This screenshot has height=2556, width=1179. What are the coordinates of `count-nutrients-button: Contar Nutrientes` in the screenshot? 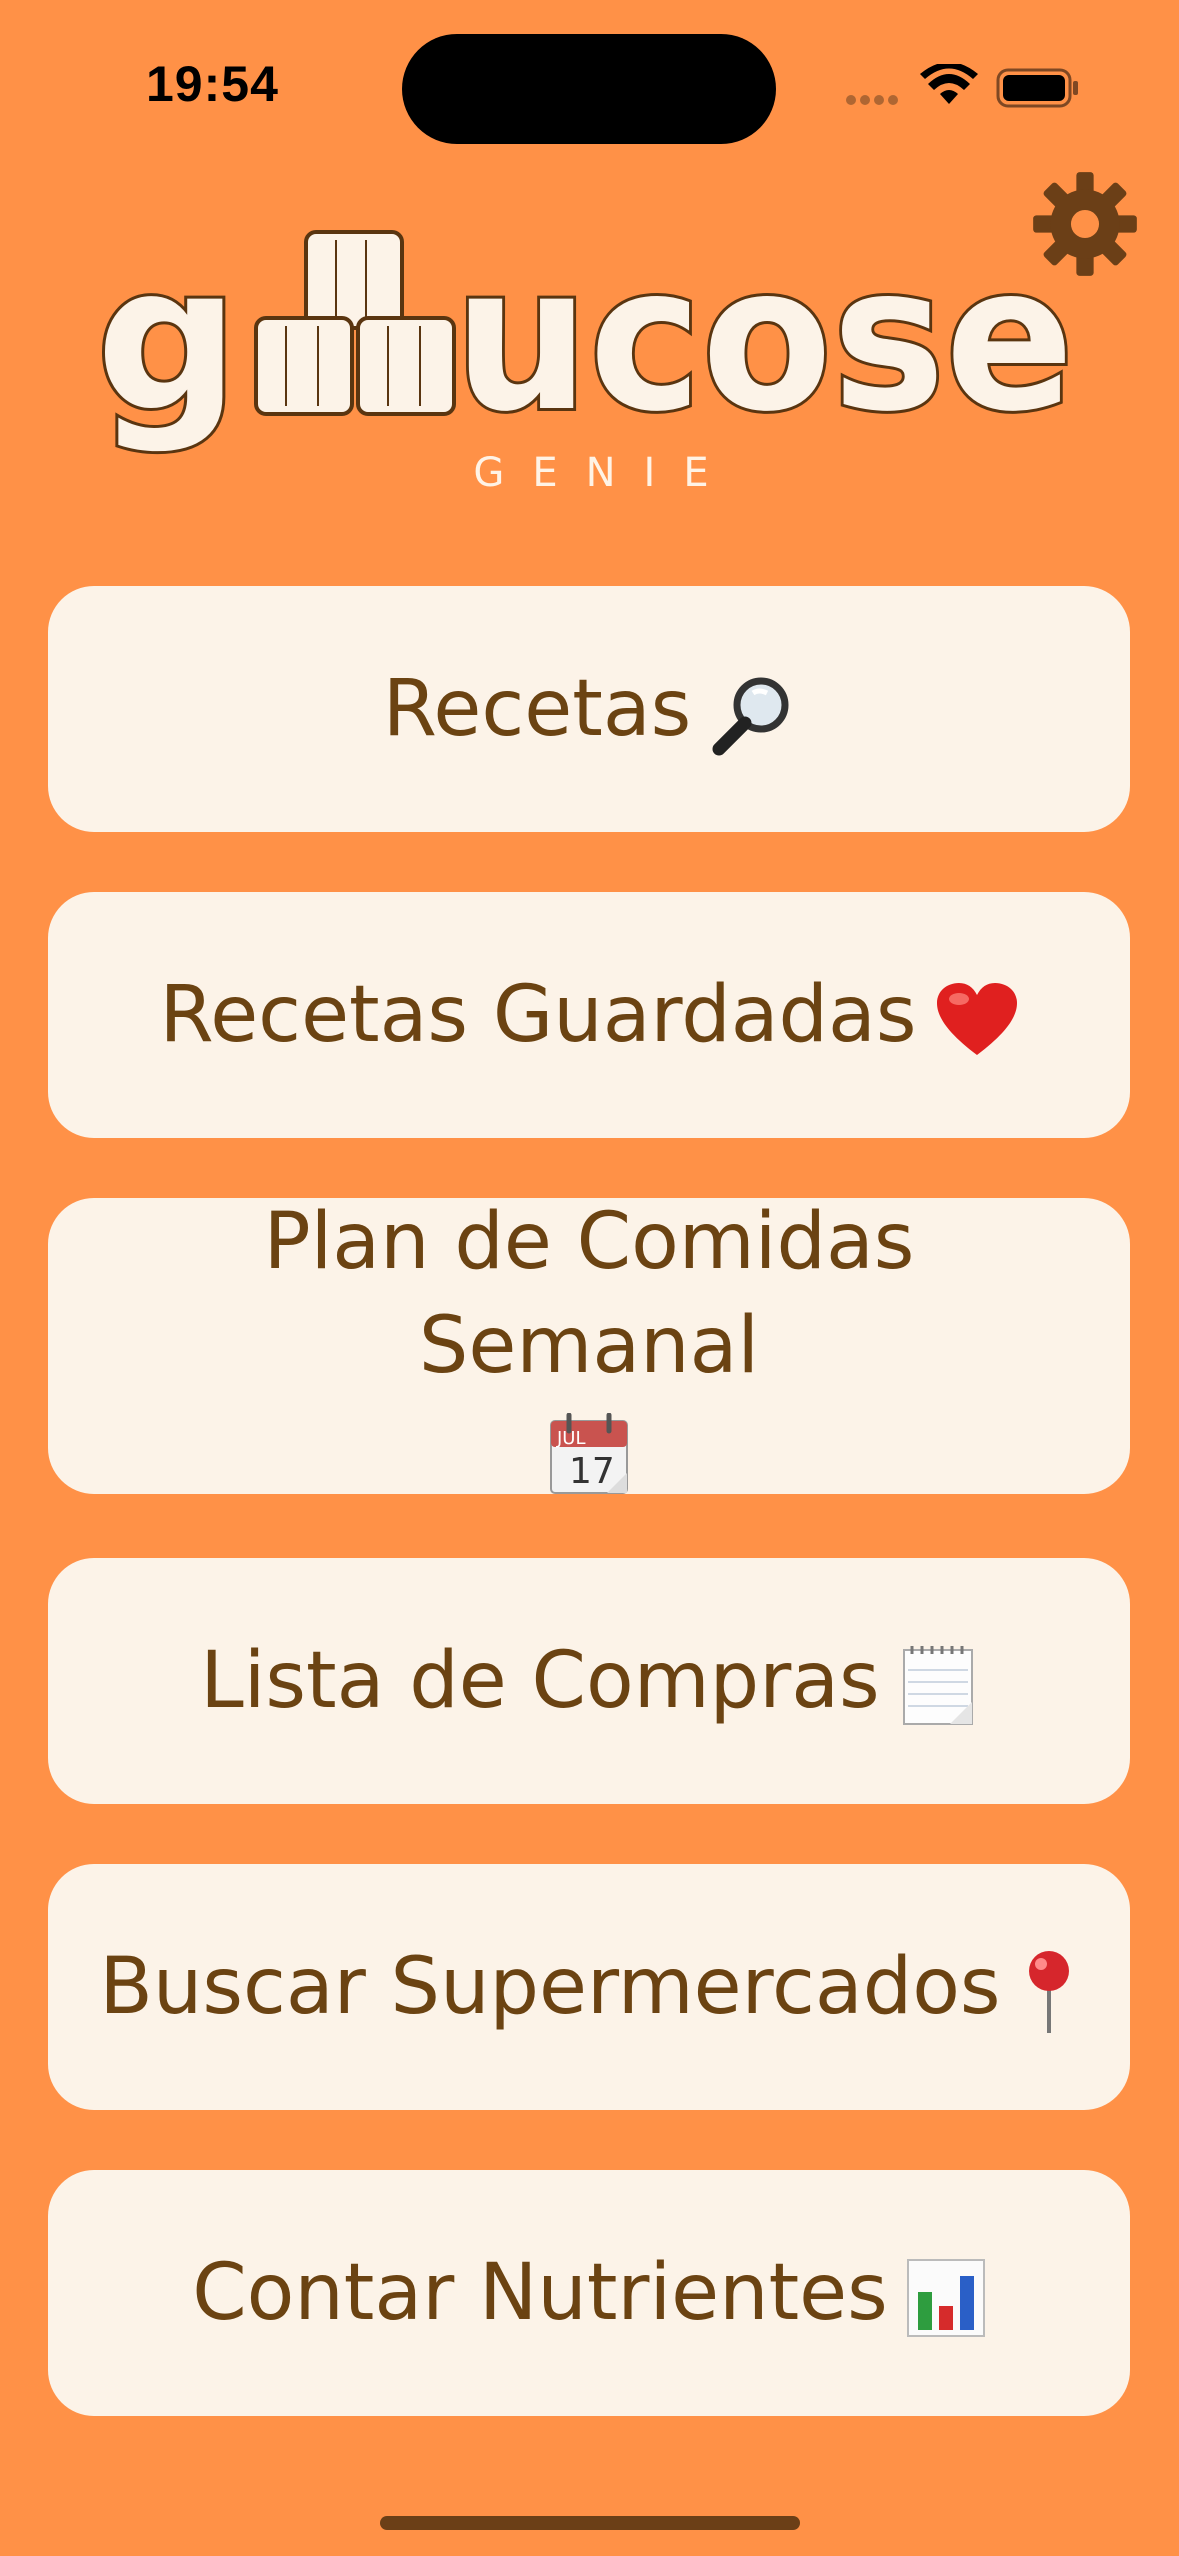 It's located at (589, 2293).